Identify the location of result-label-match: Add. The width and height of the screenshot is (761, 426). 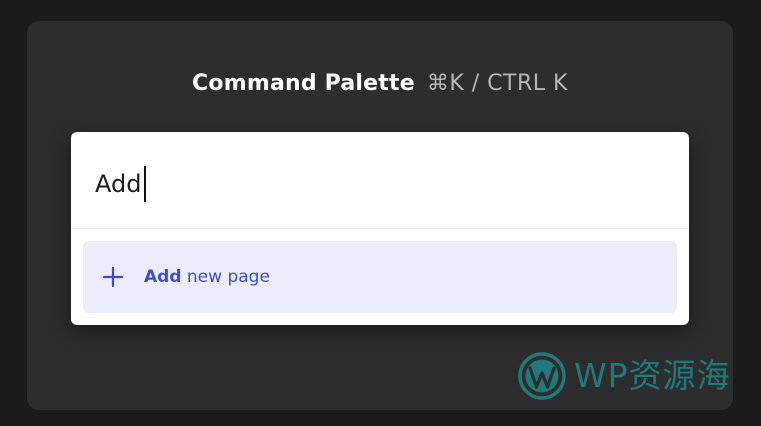
(163, 277).